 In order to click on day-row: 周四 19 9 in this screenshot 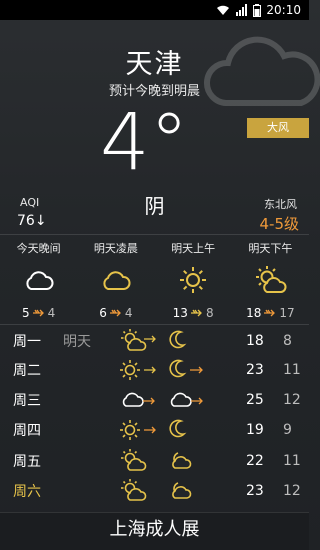, I will do `click(154, 430)`.